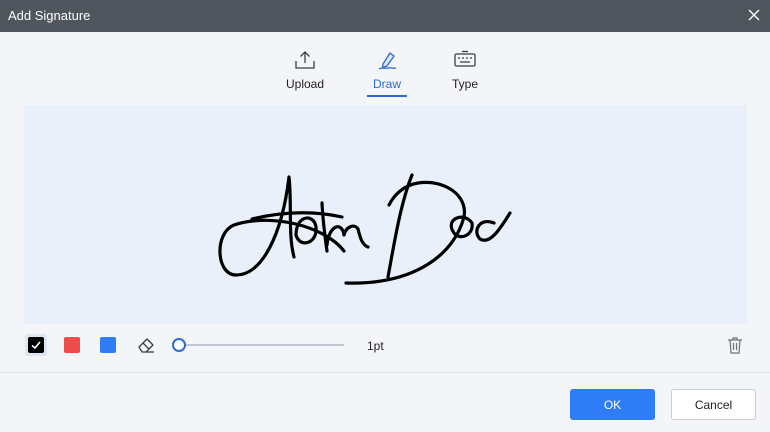 The width and height of the screenshot is (770, 432). What do you see at coordinates (365, 229) in the screenshot?
I see `signature-drawing` at bounding box center [365, 229].